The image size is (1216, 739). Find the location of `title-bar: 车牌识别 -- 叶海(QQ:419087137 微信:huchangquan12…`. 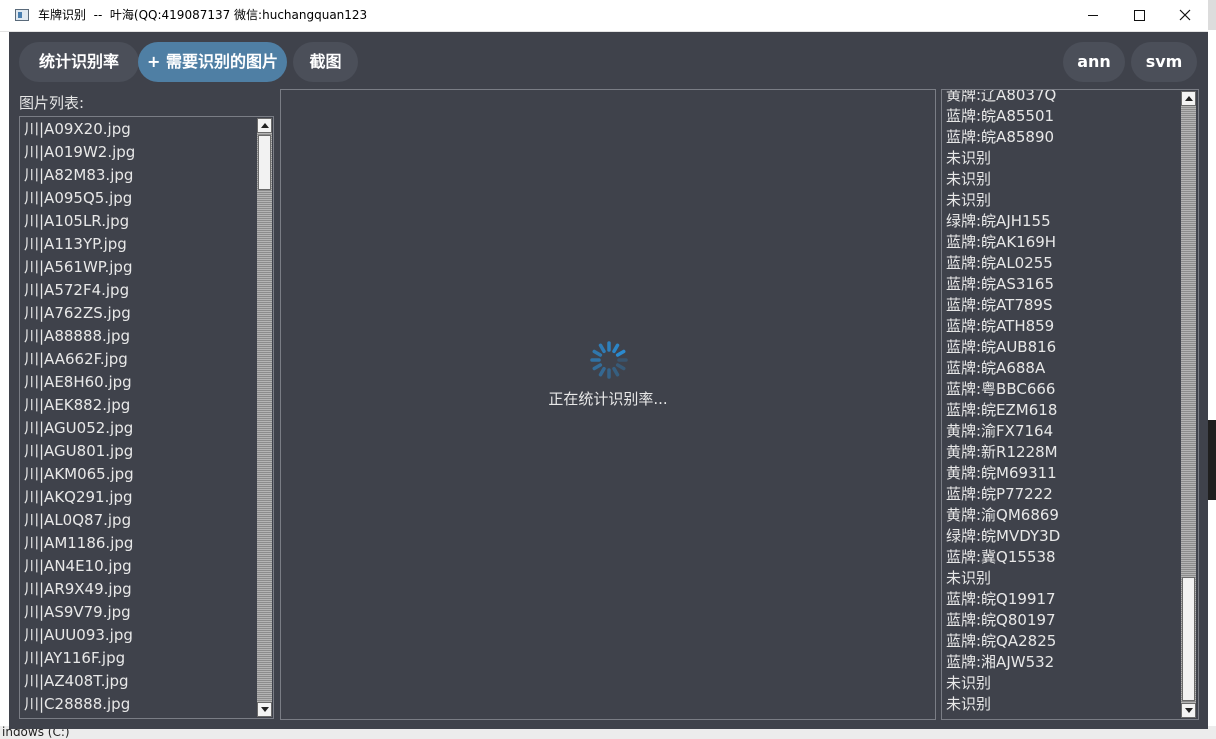

title-bar: 车牌识别 -- 叶海(QQ:419087137 微信:huchangquan12… is located at coordinates (604, 16).